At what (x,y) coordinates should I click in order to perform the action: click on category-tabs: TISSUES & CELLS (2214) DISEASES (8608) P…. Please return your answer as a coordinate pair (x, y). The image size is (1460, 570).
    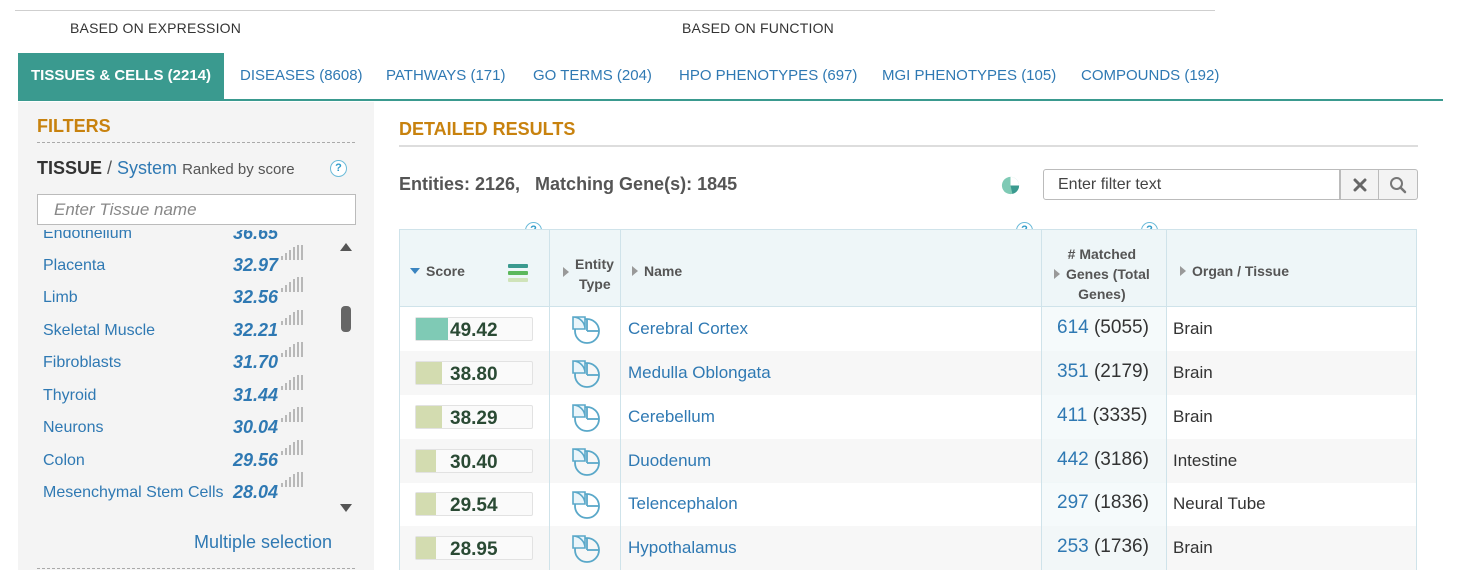
    Looking at the image, I should click on (730, 77).